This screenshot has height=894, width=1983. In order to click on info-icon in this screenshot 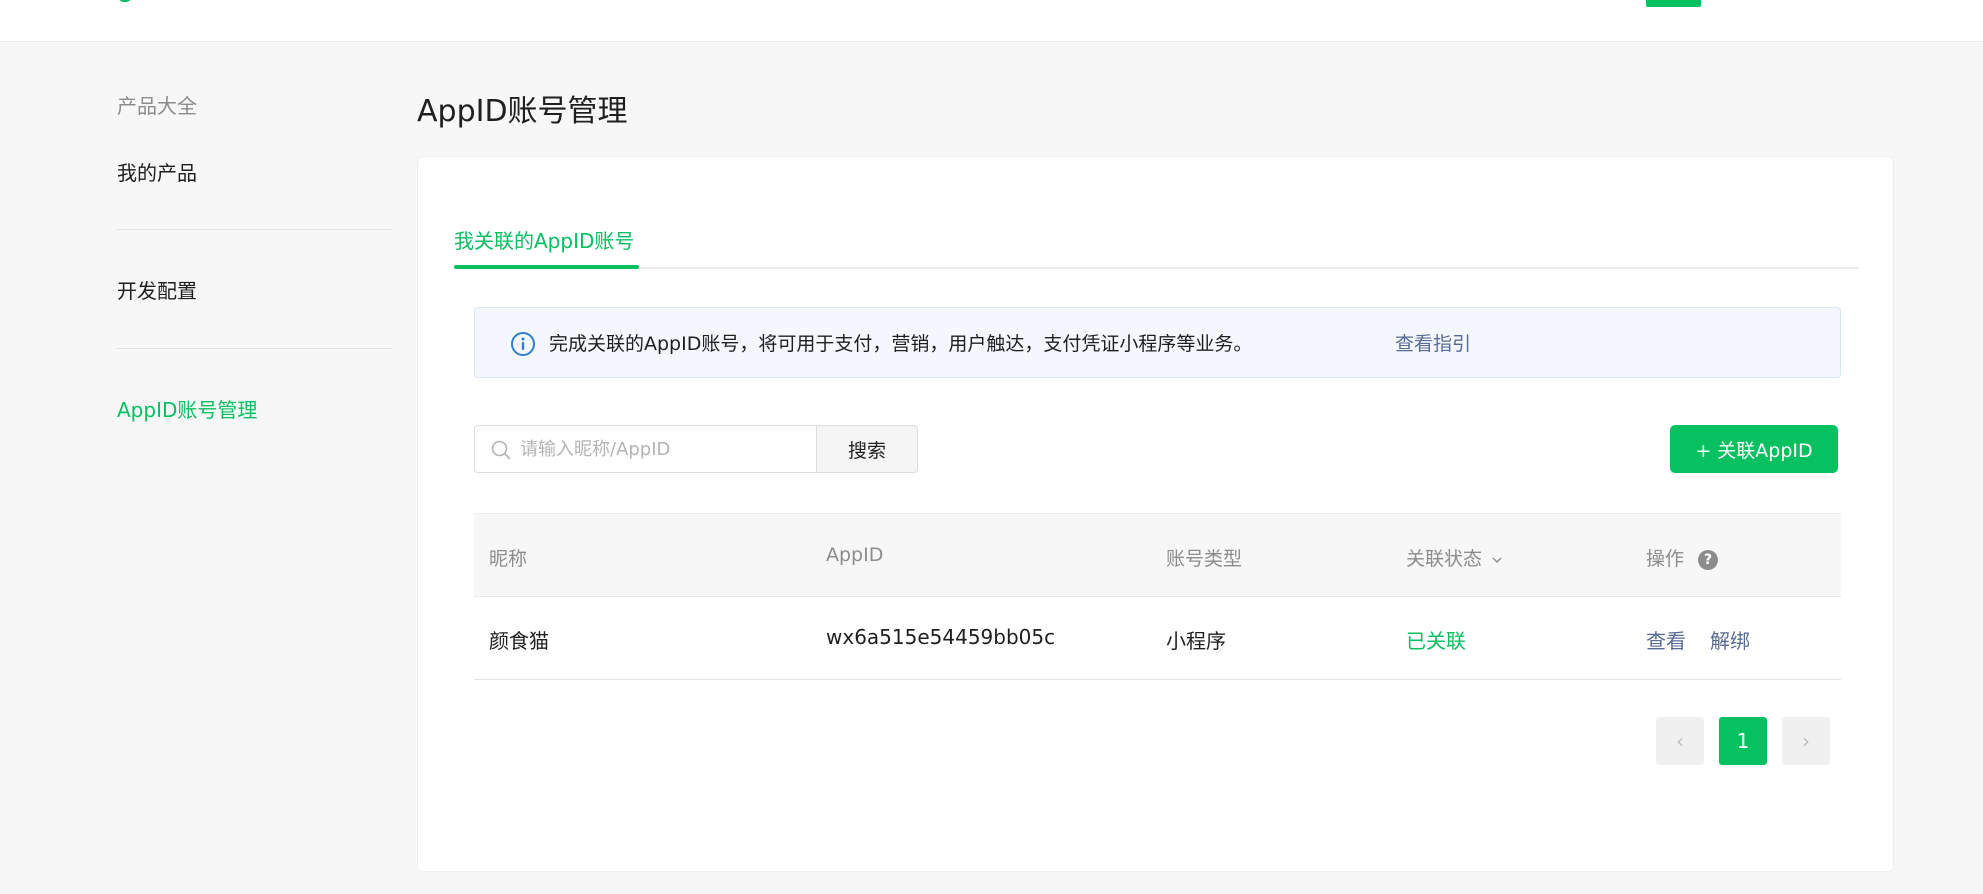, I will do `click(523, 344)`.